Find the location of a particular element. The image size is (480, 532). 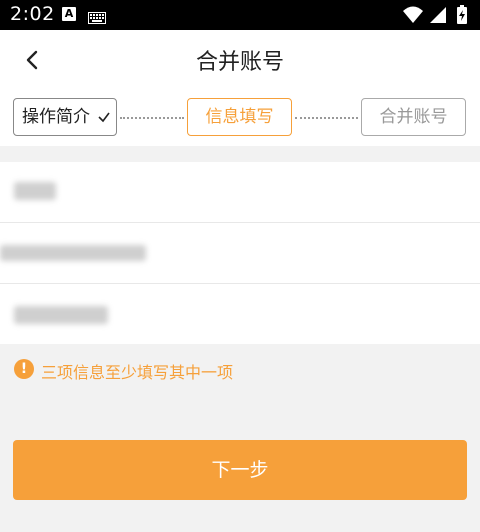

exclamation-circle-icon: ! is located at coordinates (24, 369).